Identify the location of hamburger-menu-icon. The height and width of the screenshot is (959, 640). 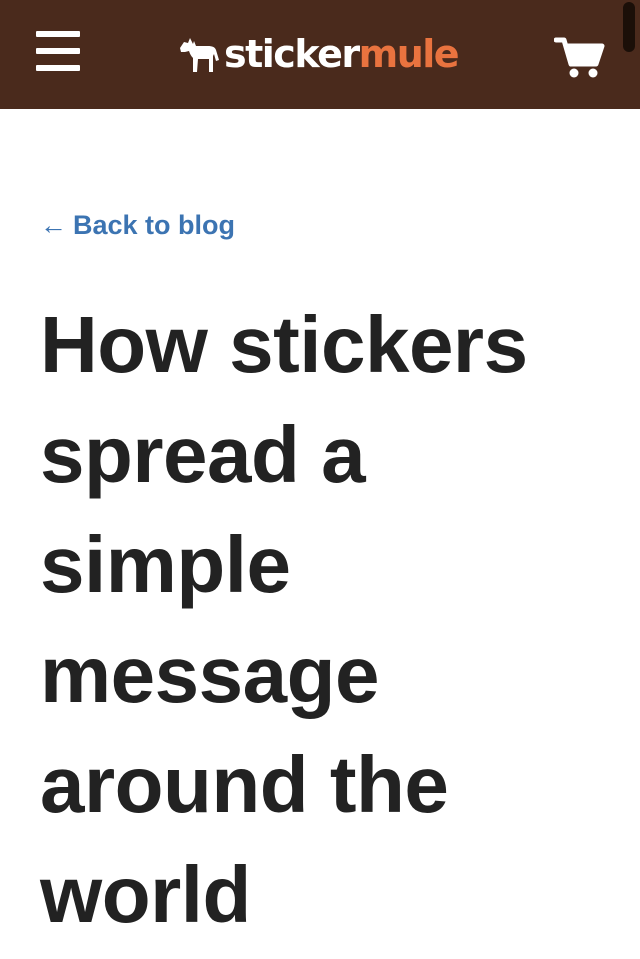
(59, 53).